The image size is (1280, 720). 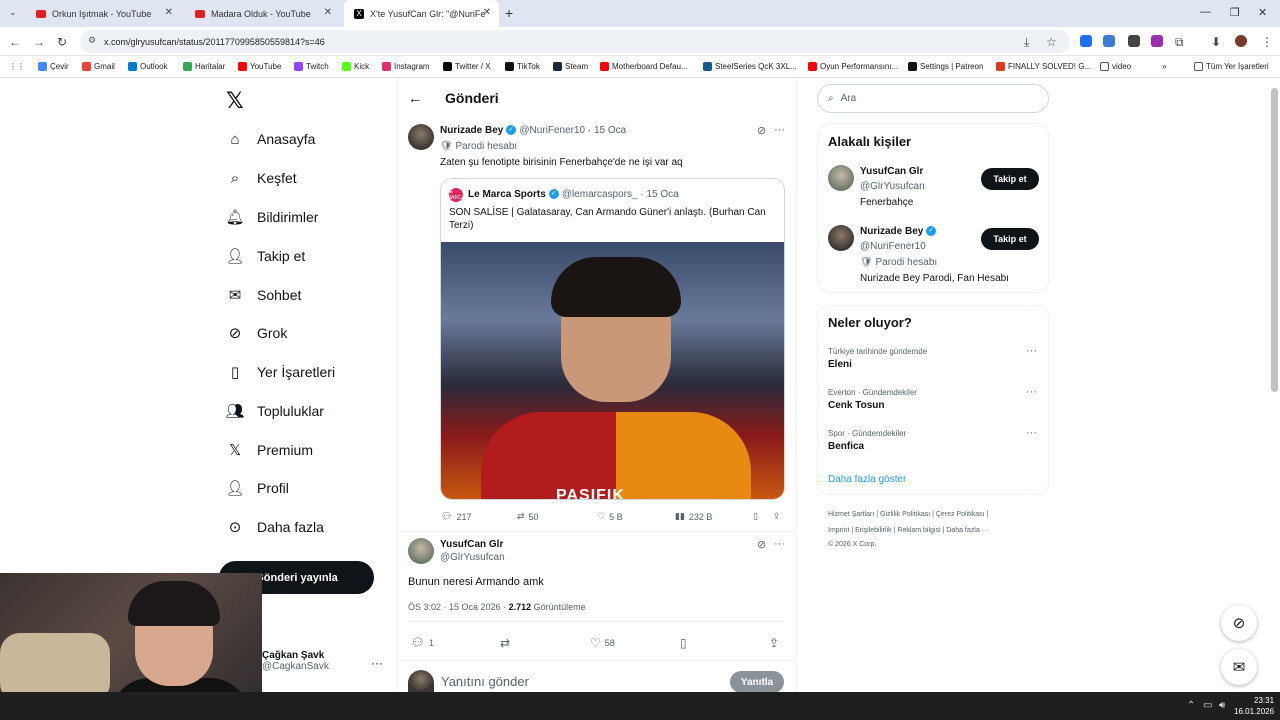 What do you see at coordinates (509, 13) in the screenshot?
I see `new-tab-icon: +` at bounding box center [509, 13].